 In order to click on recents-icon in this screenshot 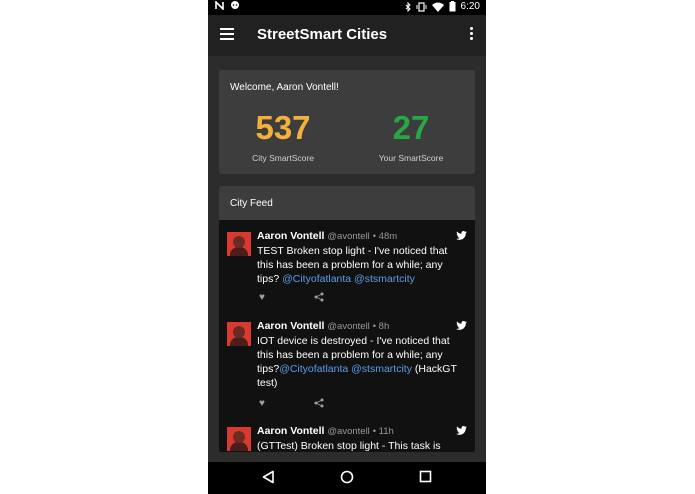, I will do `click(425, 476)`.